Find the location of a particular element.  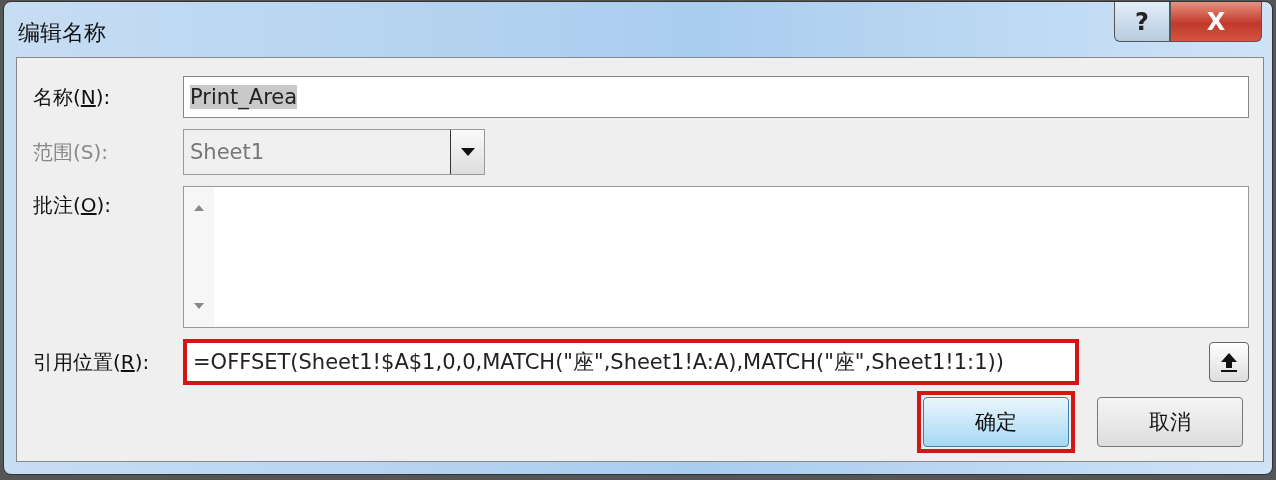

upload-arrow-icon is located at coordinates (1229, 362).